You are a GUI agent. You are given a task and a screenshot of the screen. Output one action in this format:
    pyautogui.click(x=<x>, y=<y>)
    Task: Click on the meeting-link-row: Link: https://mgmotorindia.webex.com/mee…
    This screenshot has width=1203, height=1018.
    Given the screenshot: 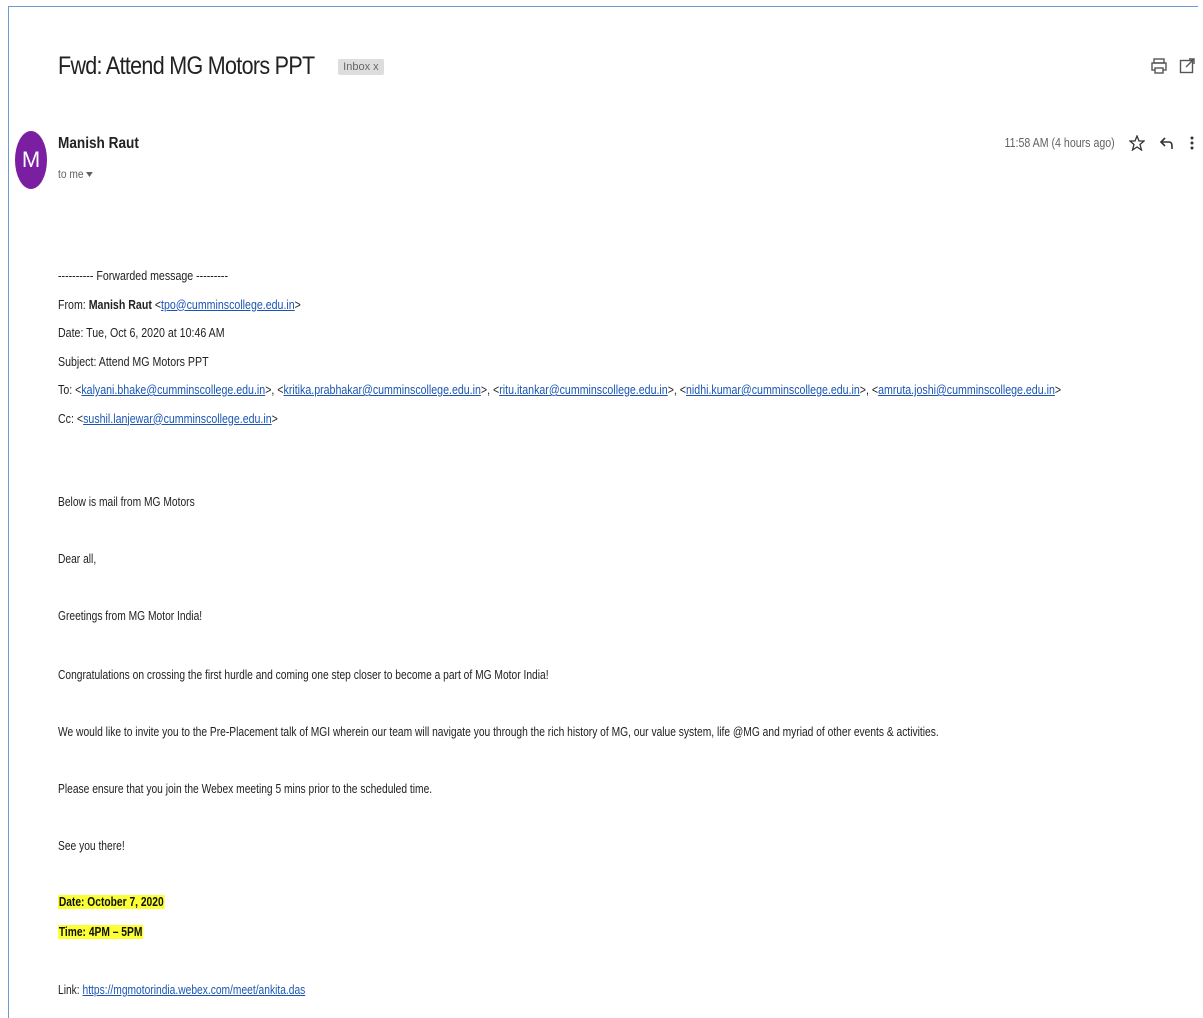 What is the action you would take?
    pyautogui.click(x=181, y=990)
    